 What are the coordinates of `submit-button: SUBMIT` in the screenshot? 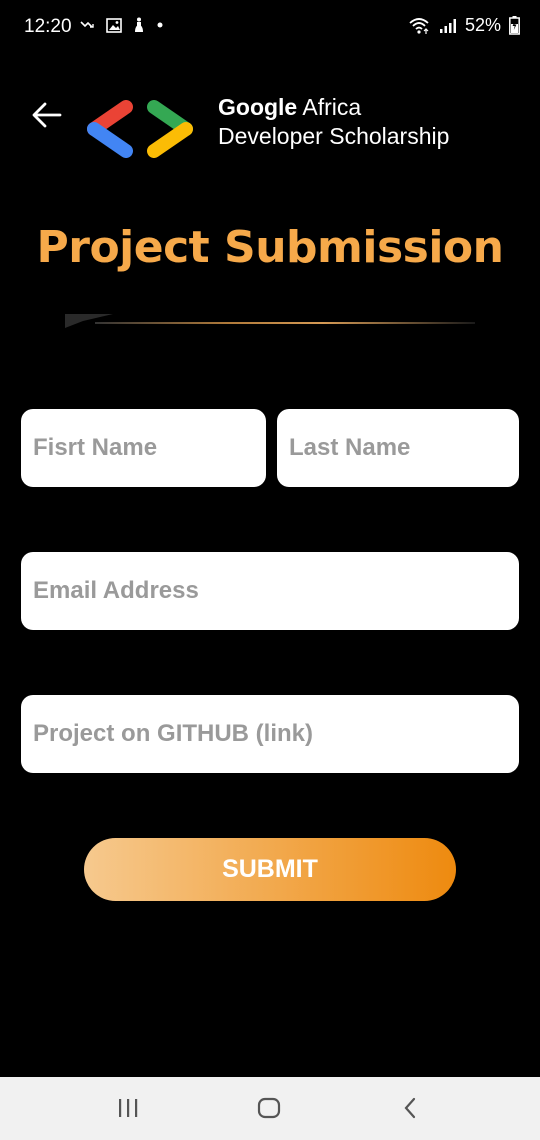 It's located at (270, 869).